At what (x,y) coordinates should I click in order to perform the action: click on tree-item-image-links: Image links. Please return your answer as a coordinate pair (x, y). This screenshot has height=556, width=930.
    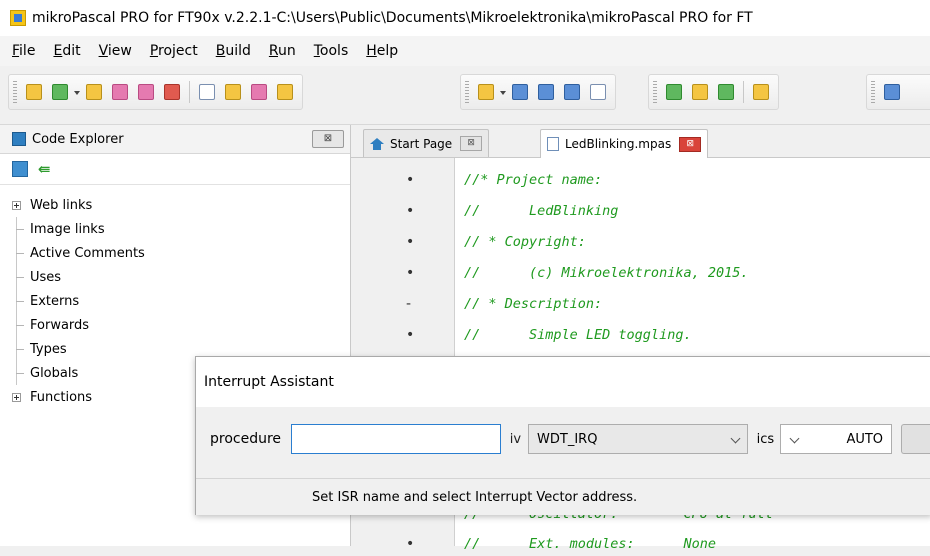
    Looking at the image, I should click on (175, 229).